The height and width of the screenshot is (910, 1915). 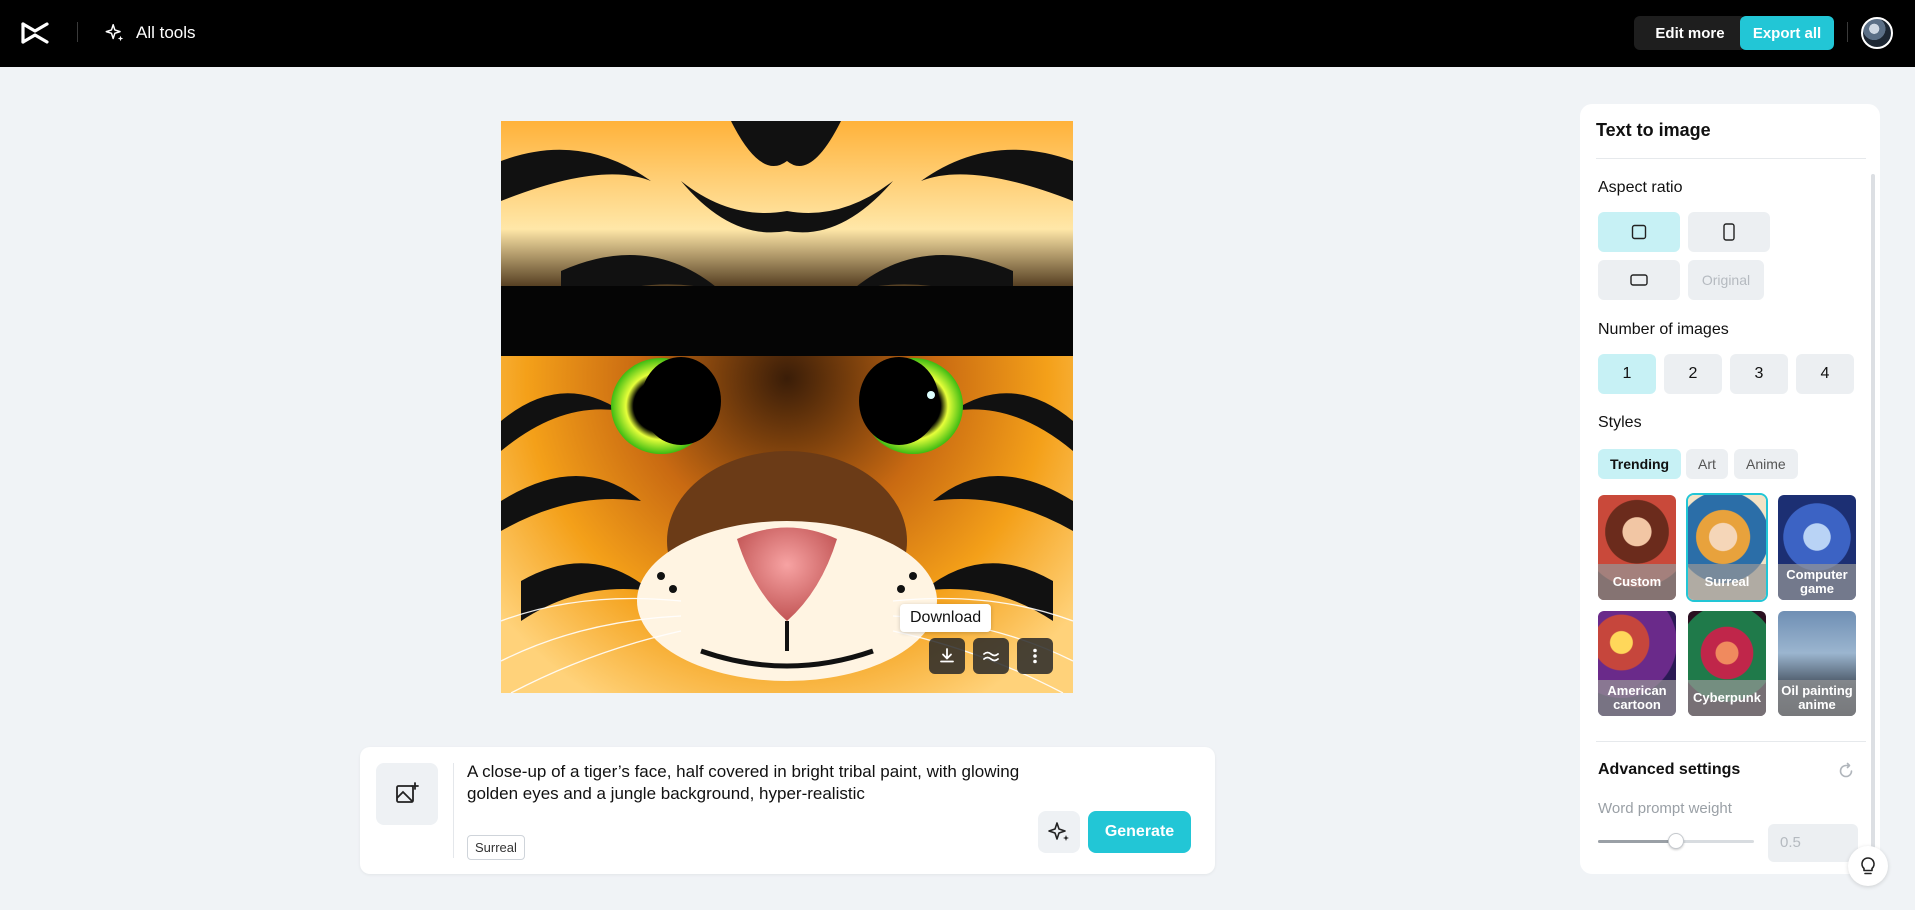 I want to click on prompt-divider, so click(x=453, y=810).